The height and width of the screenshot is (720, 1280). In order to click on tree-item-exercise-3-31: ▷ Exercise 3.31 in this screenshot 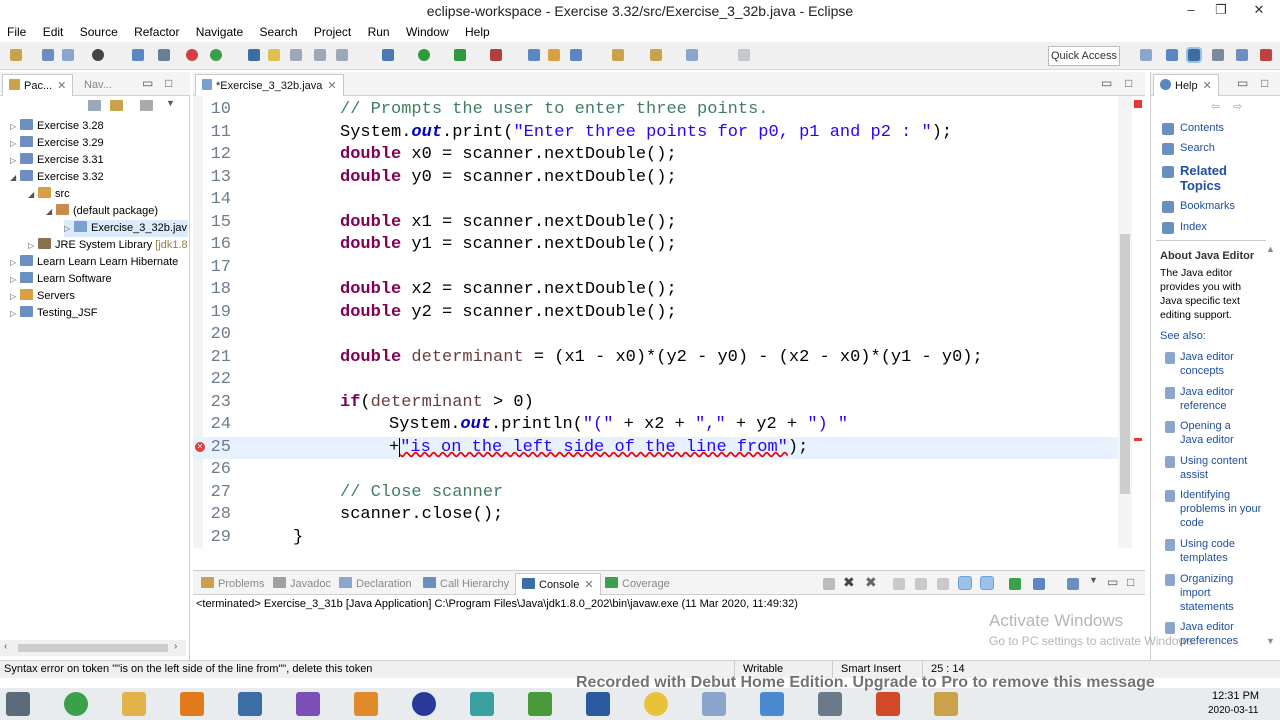, I will do `click(57, 160)`.